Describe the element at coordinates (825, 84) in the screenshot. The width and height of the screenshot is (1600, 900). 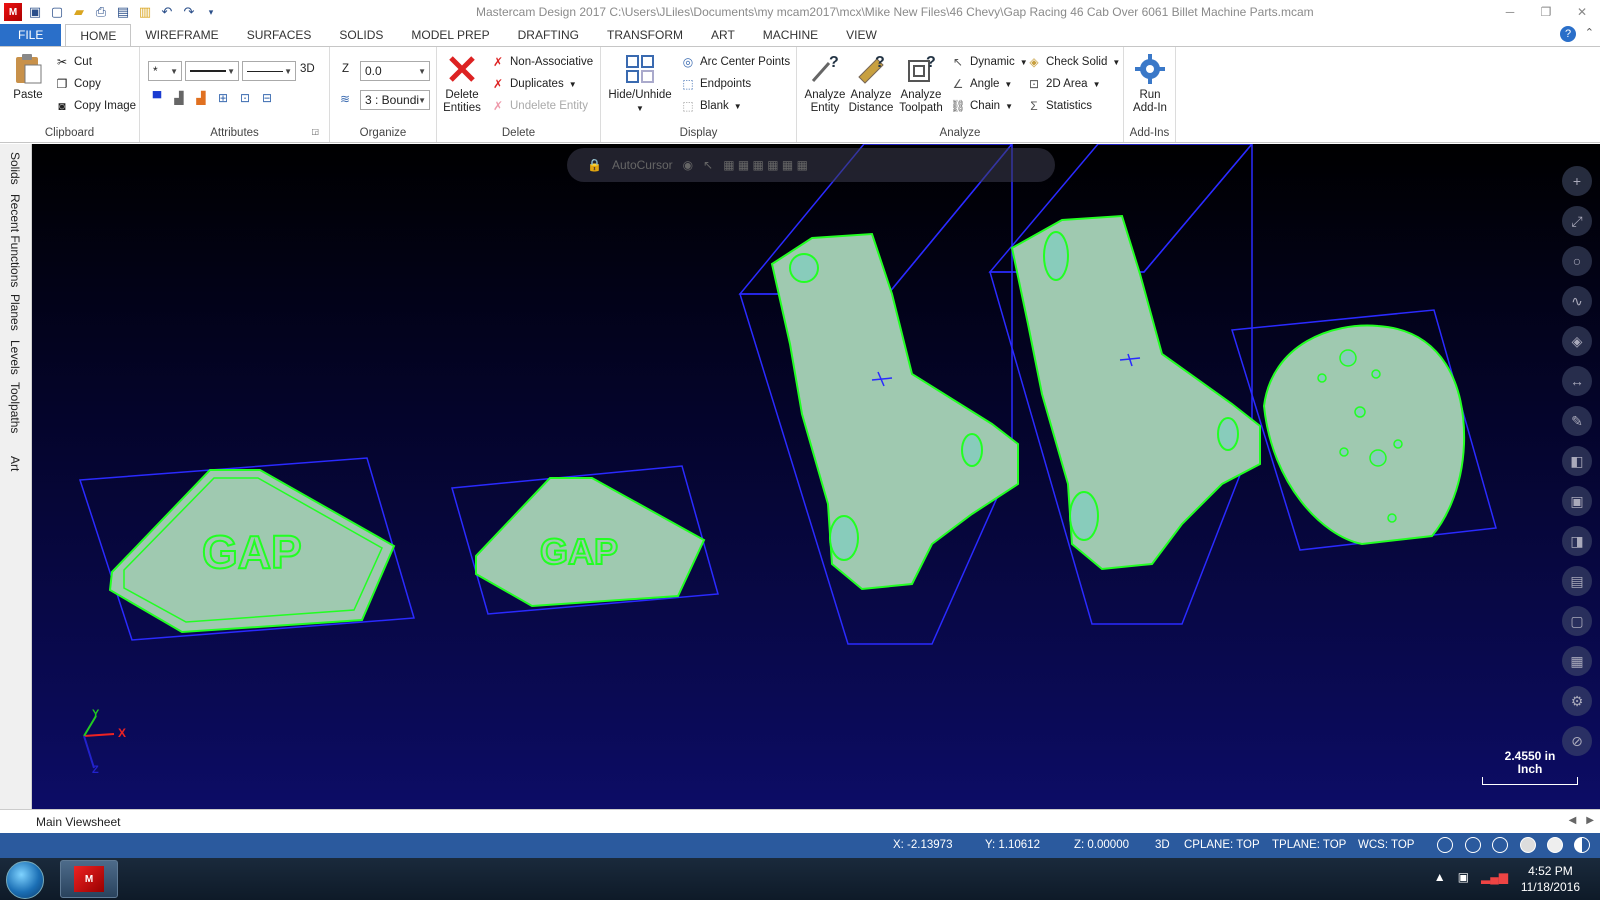
I see `analyze-entity-button: ? Analyze Entity` at that location.